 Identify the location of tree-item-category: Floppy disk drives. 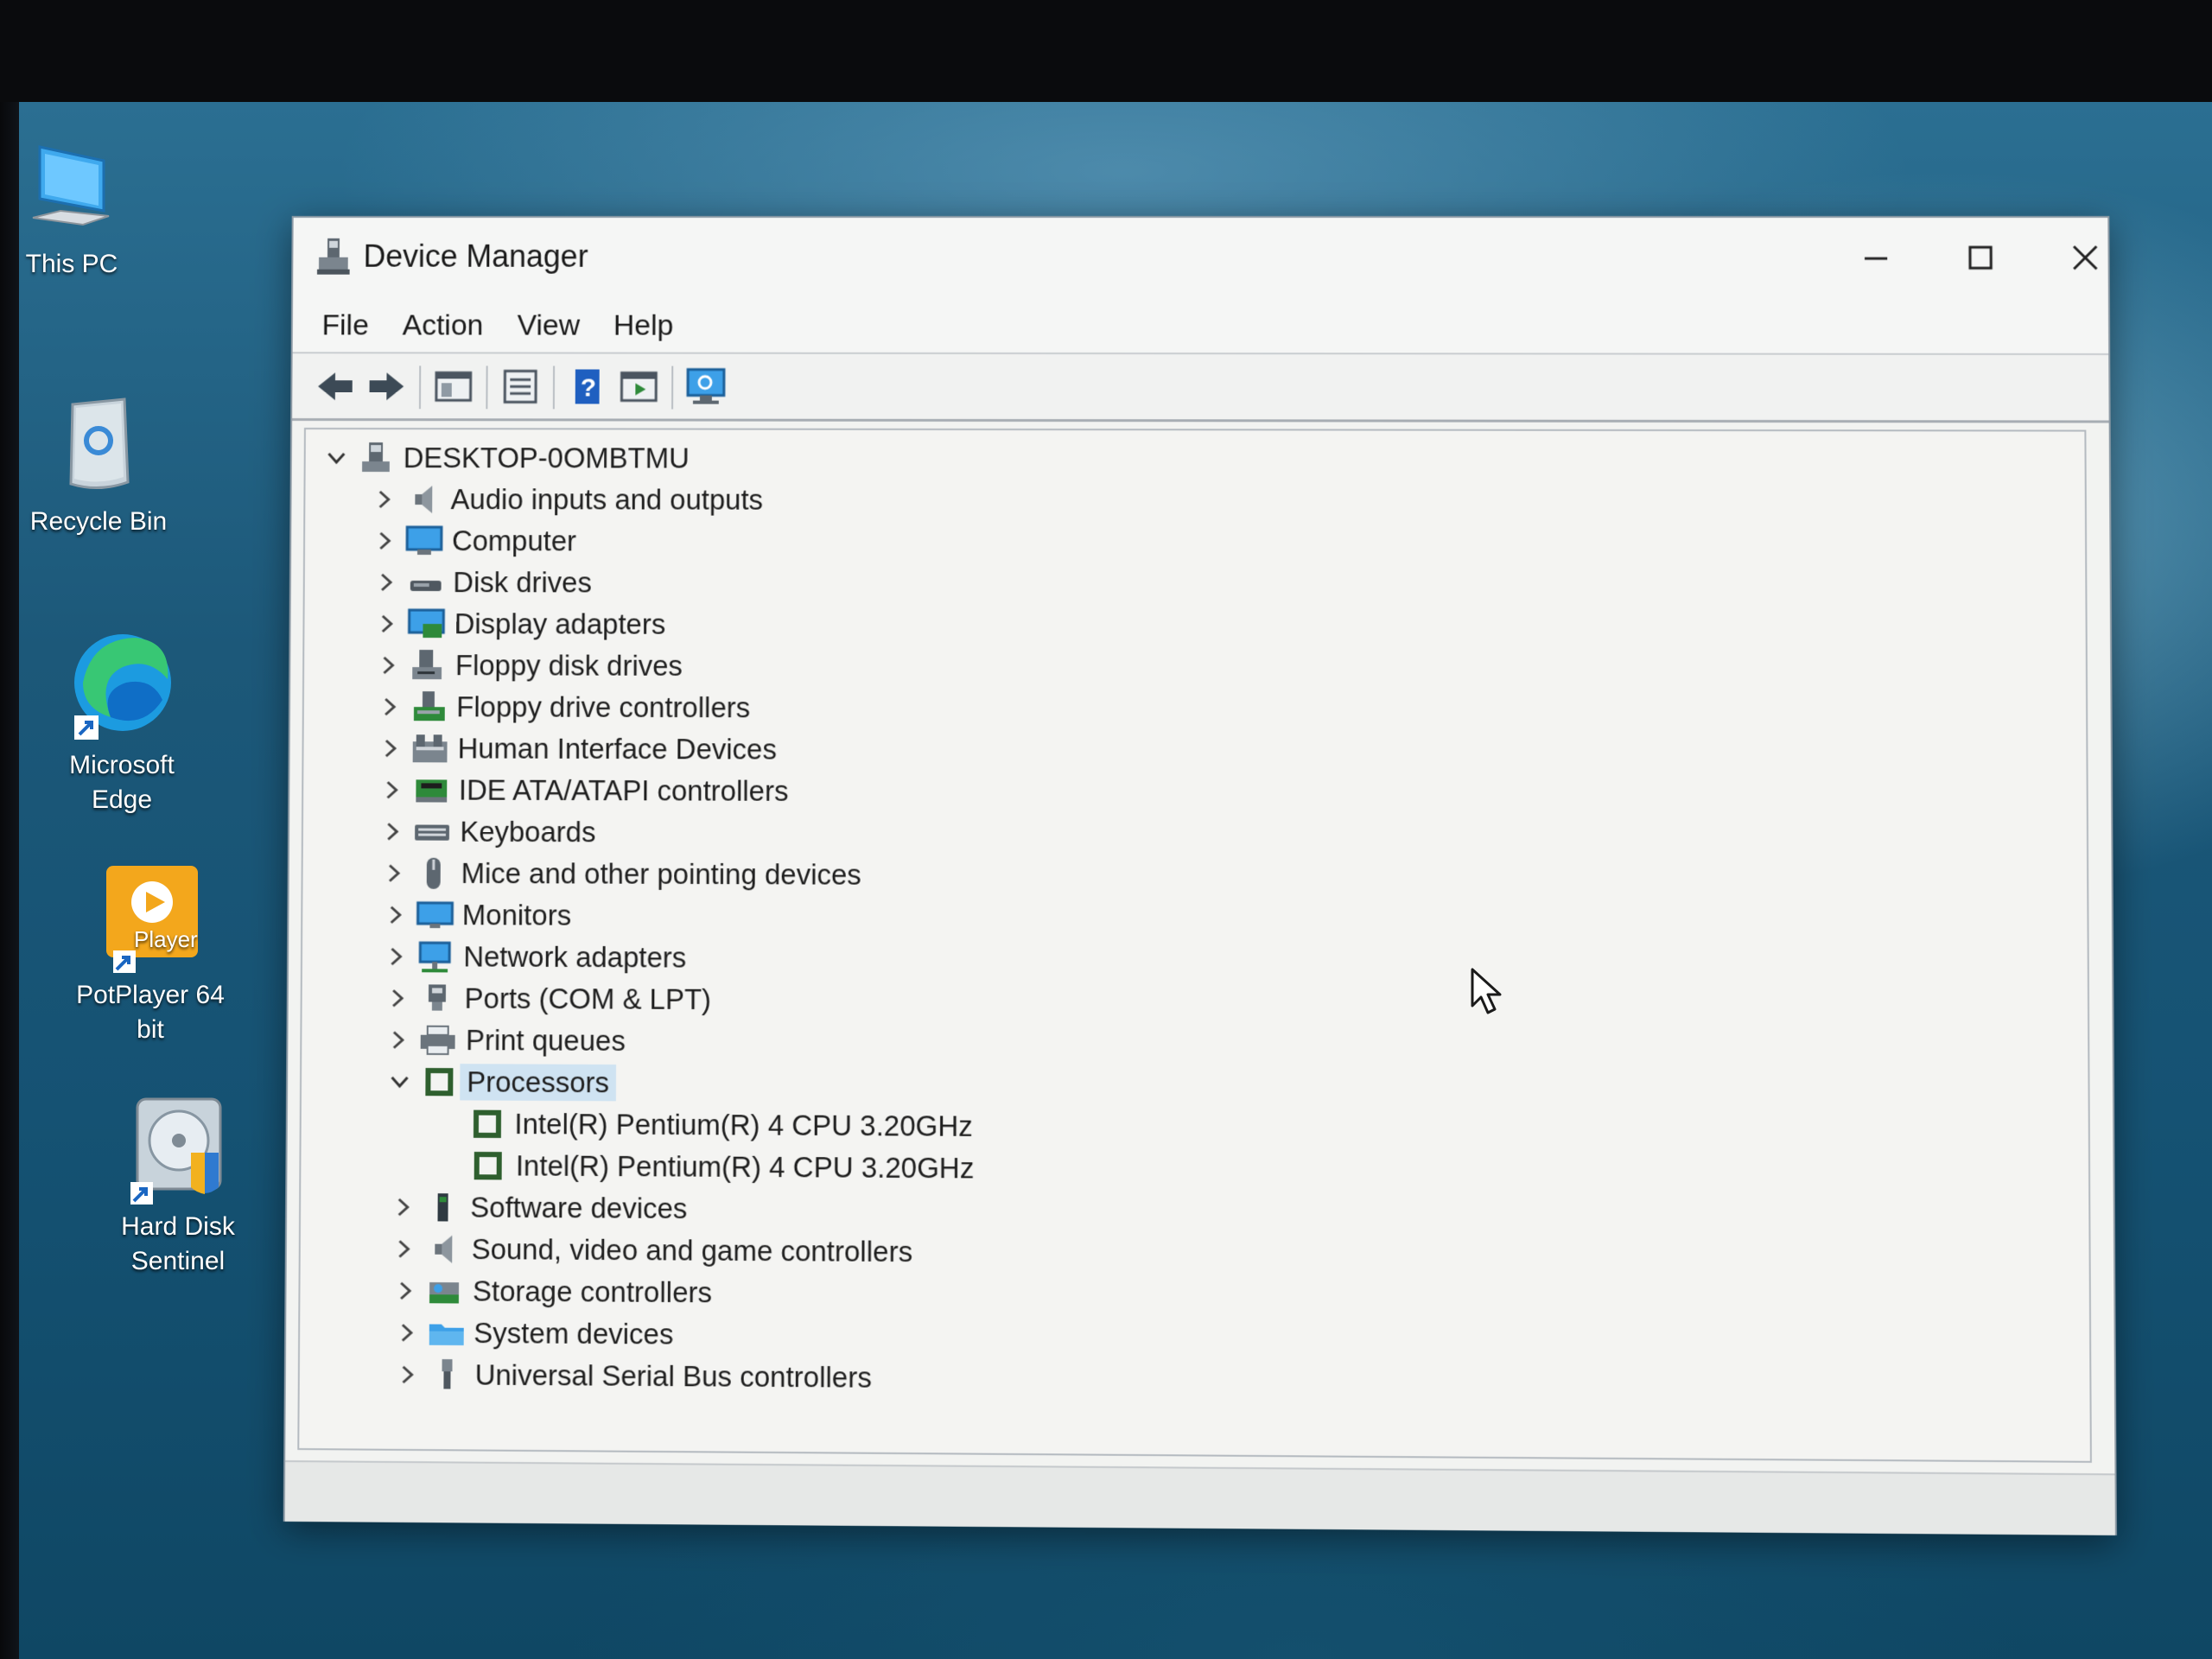
(527, 665).